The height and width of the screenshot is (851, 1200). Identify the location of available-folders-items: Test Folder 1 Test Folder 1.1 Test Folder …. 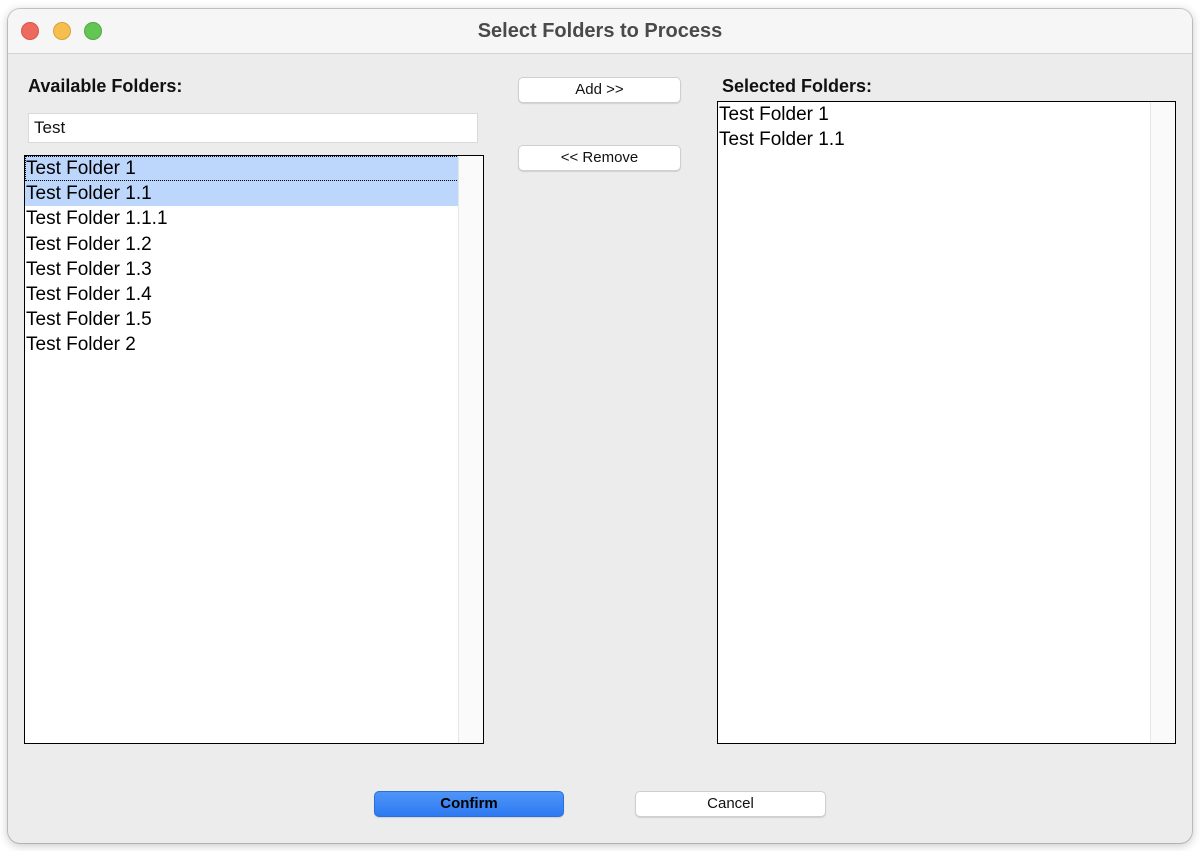
(254, 257).